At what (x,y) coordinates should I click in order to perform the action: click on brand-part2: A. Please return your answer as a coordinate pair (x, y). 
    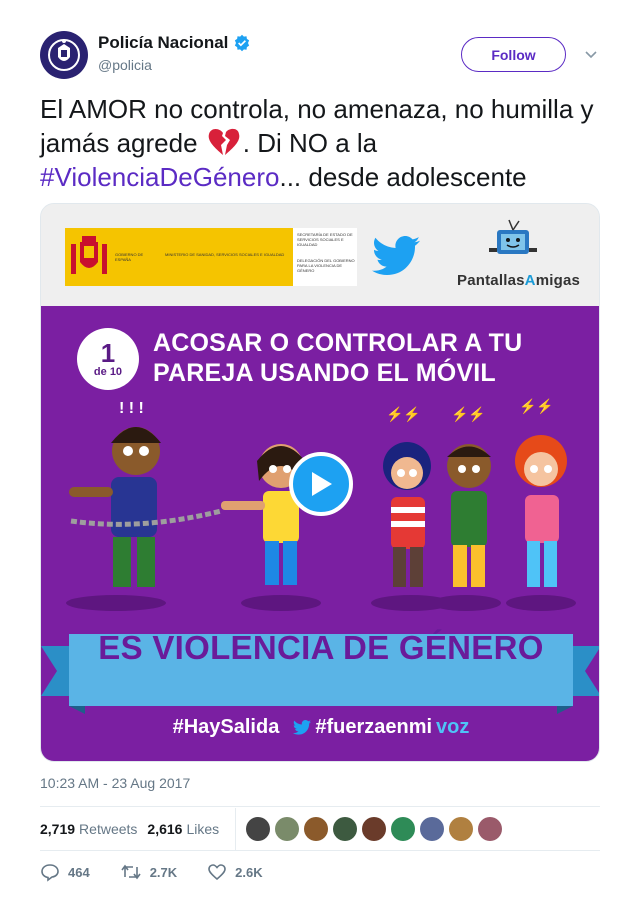
    Looking at the image, I should click on (530, 280).